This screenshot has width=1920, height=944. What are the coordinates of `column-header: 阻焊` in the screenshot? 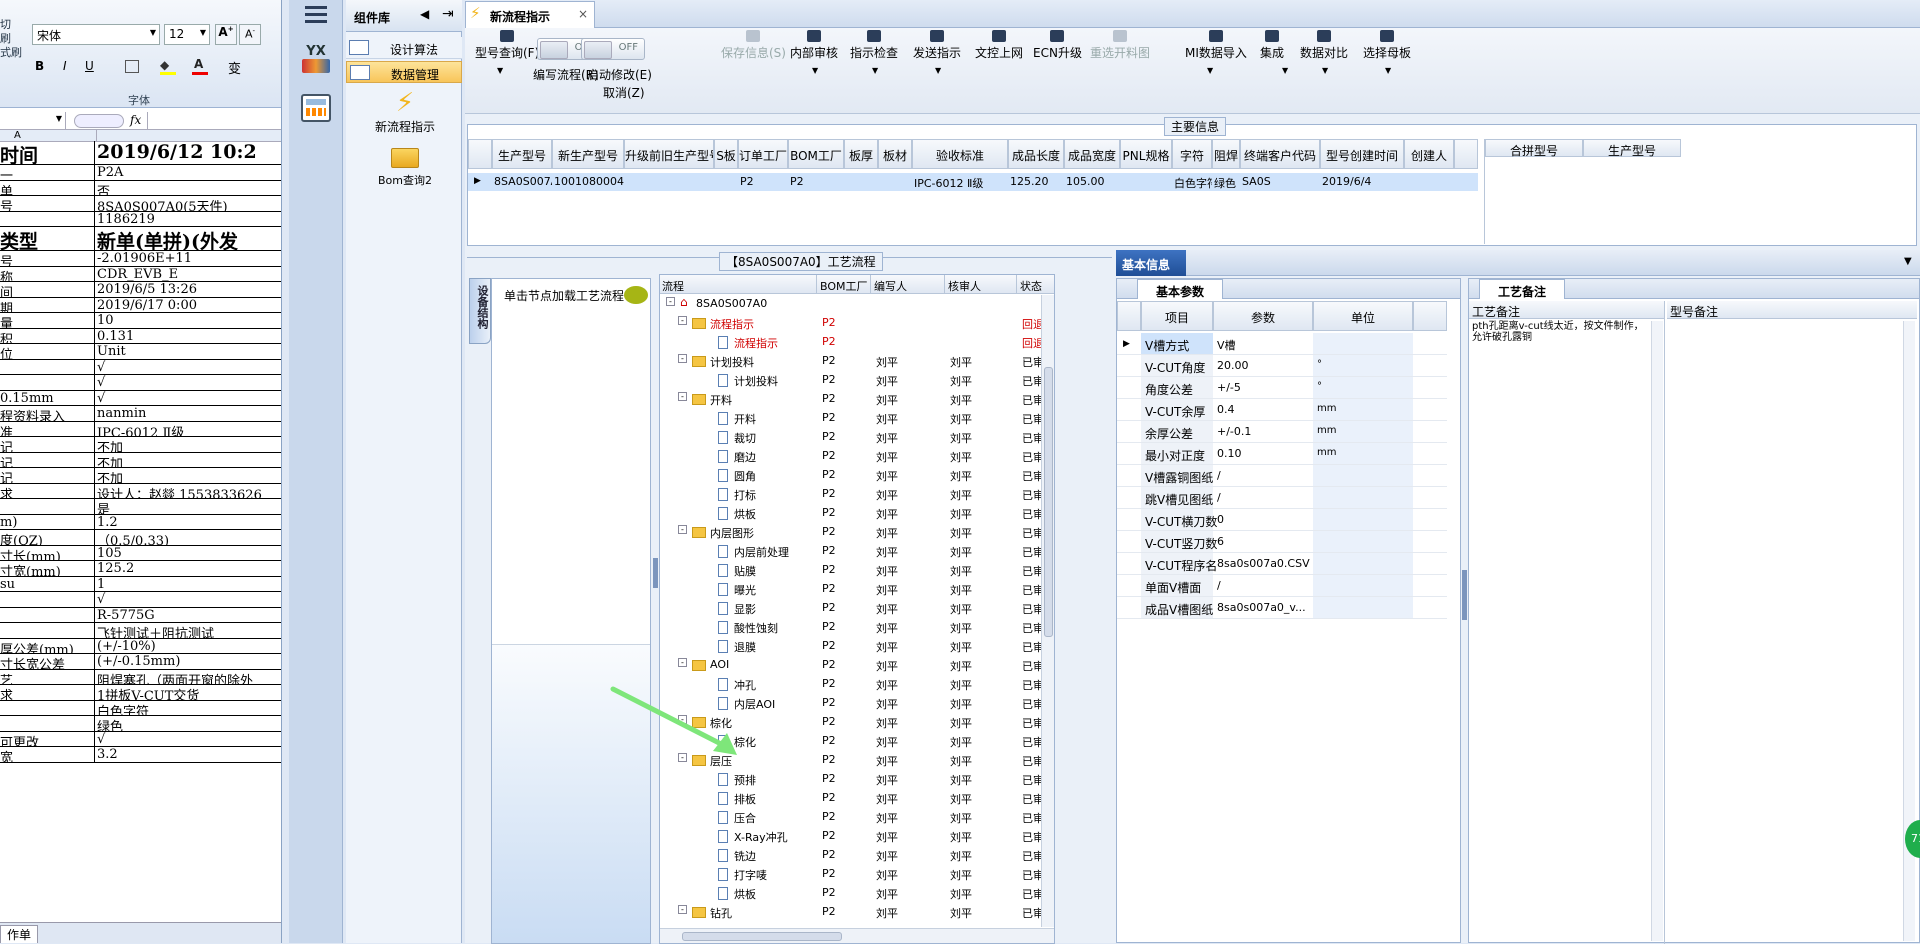 It's located at (1226, 154).